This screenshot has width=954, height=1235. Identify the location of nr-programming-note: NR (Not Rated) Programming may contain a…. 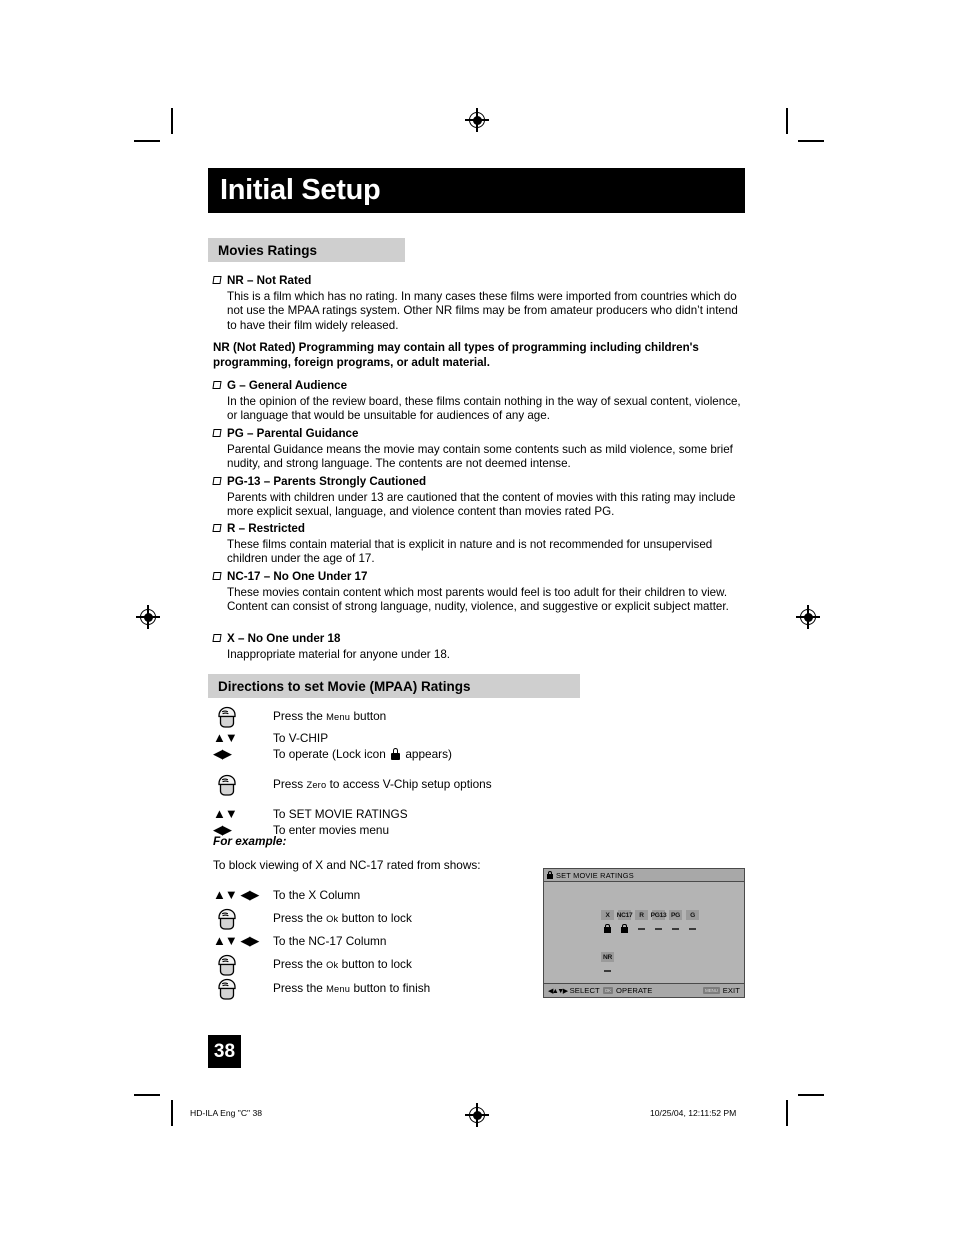
(456, 355).